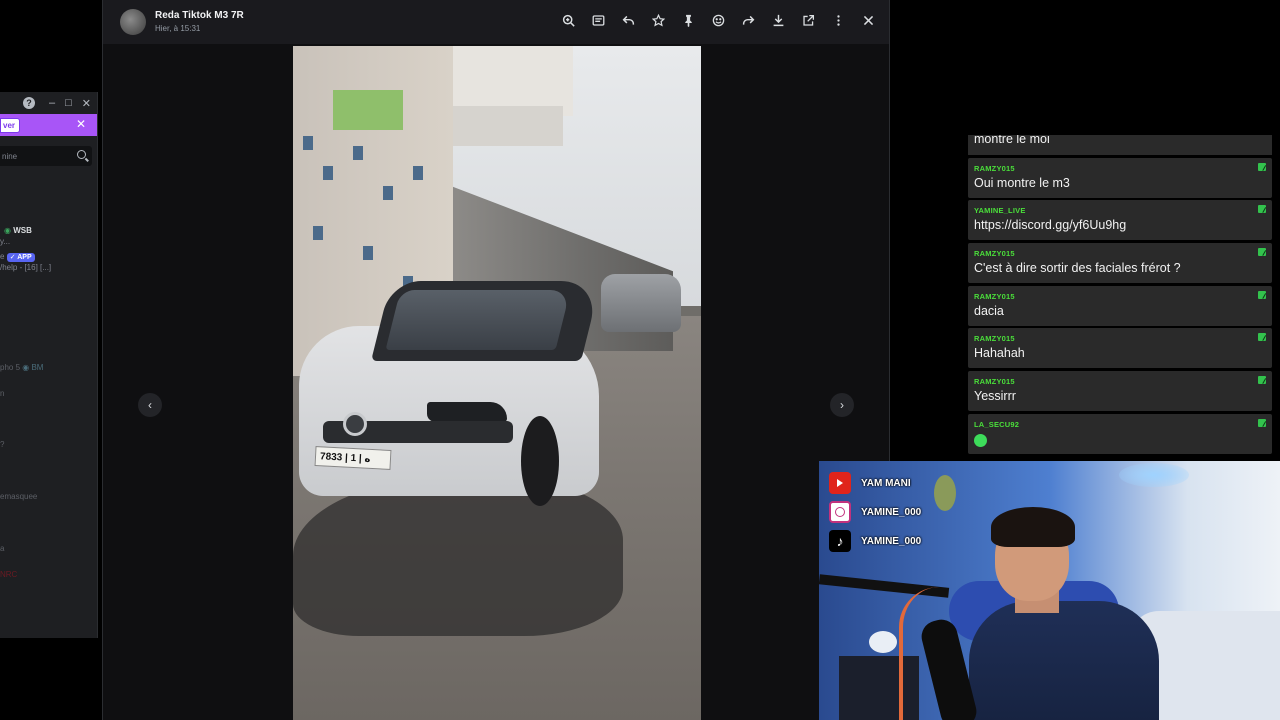  I want to click on social-instagram: YAMINE_000, so click(875, 512).